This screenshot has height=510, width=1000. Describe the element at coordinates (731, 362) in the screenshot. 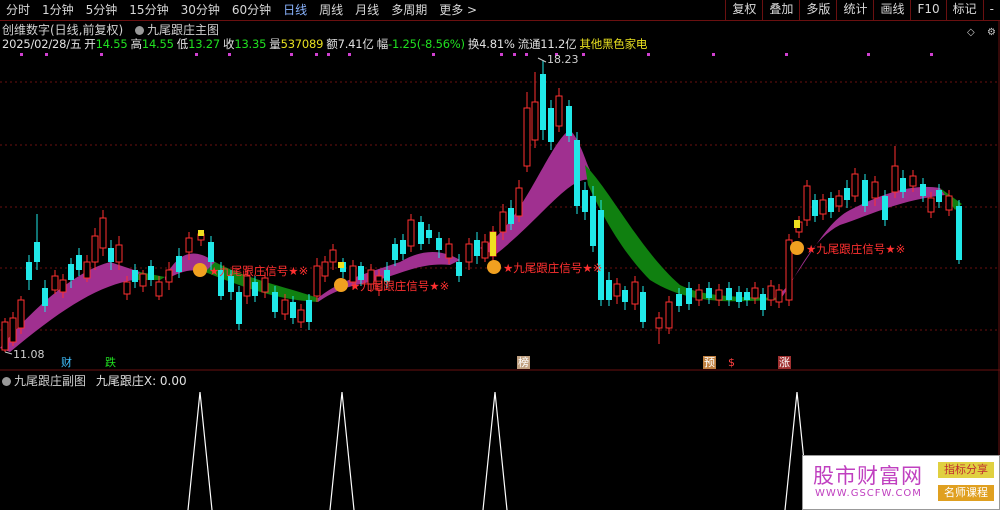

I see `event-tag-dollar: $` at that location.